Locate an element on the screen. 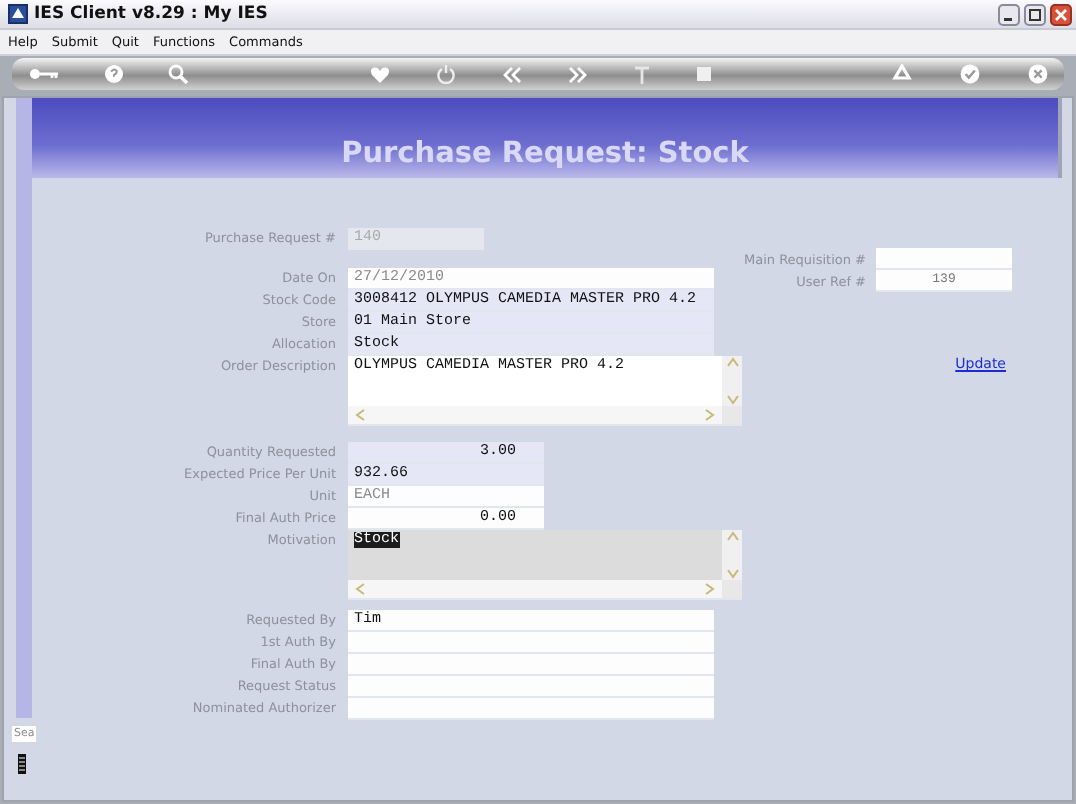  scroll-up-icon is located at coordinates (732, 362).